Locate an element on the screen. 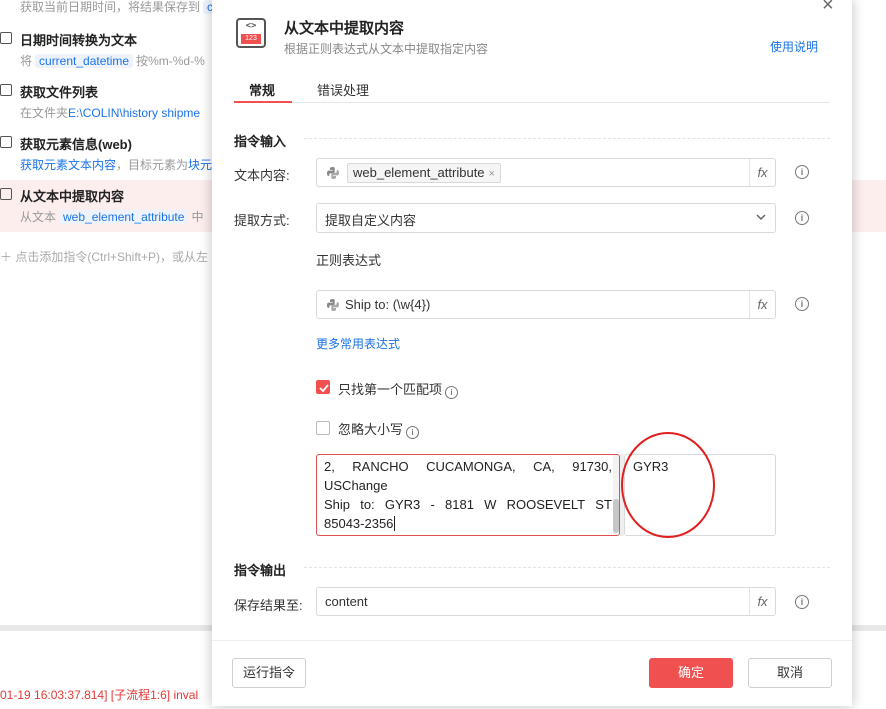 Image resolution: width=886 pixels, height=709 pixels. check-icon is located at coordinates (324, 388).